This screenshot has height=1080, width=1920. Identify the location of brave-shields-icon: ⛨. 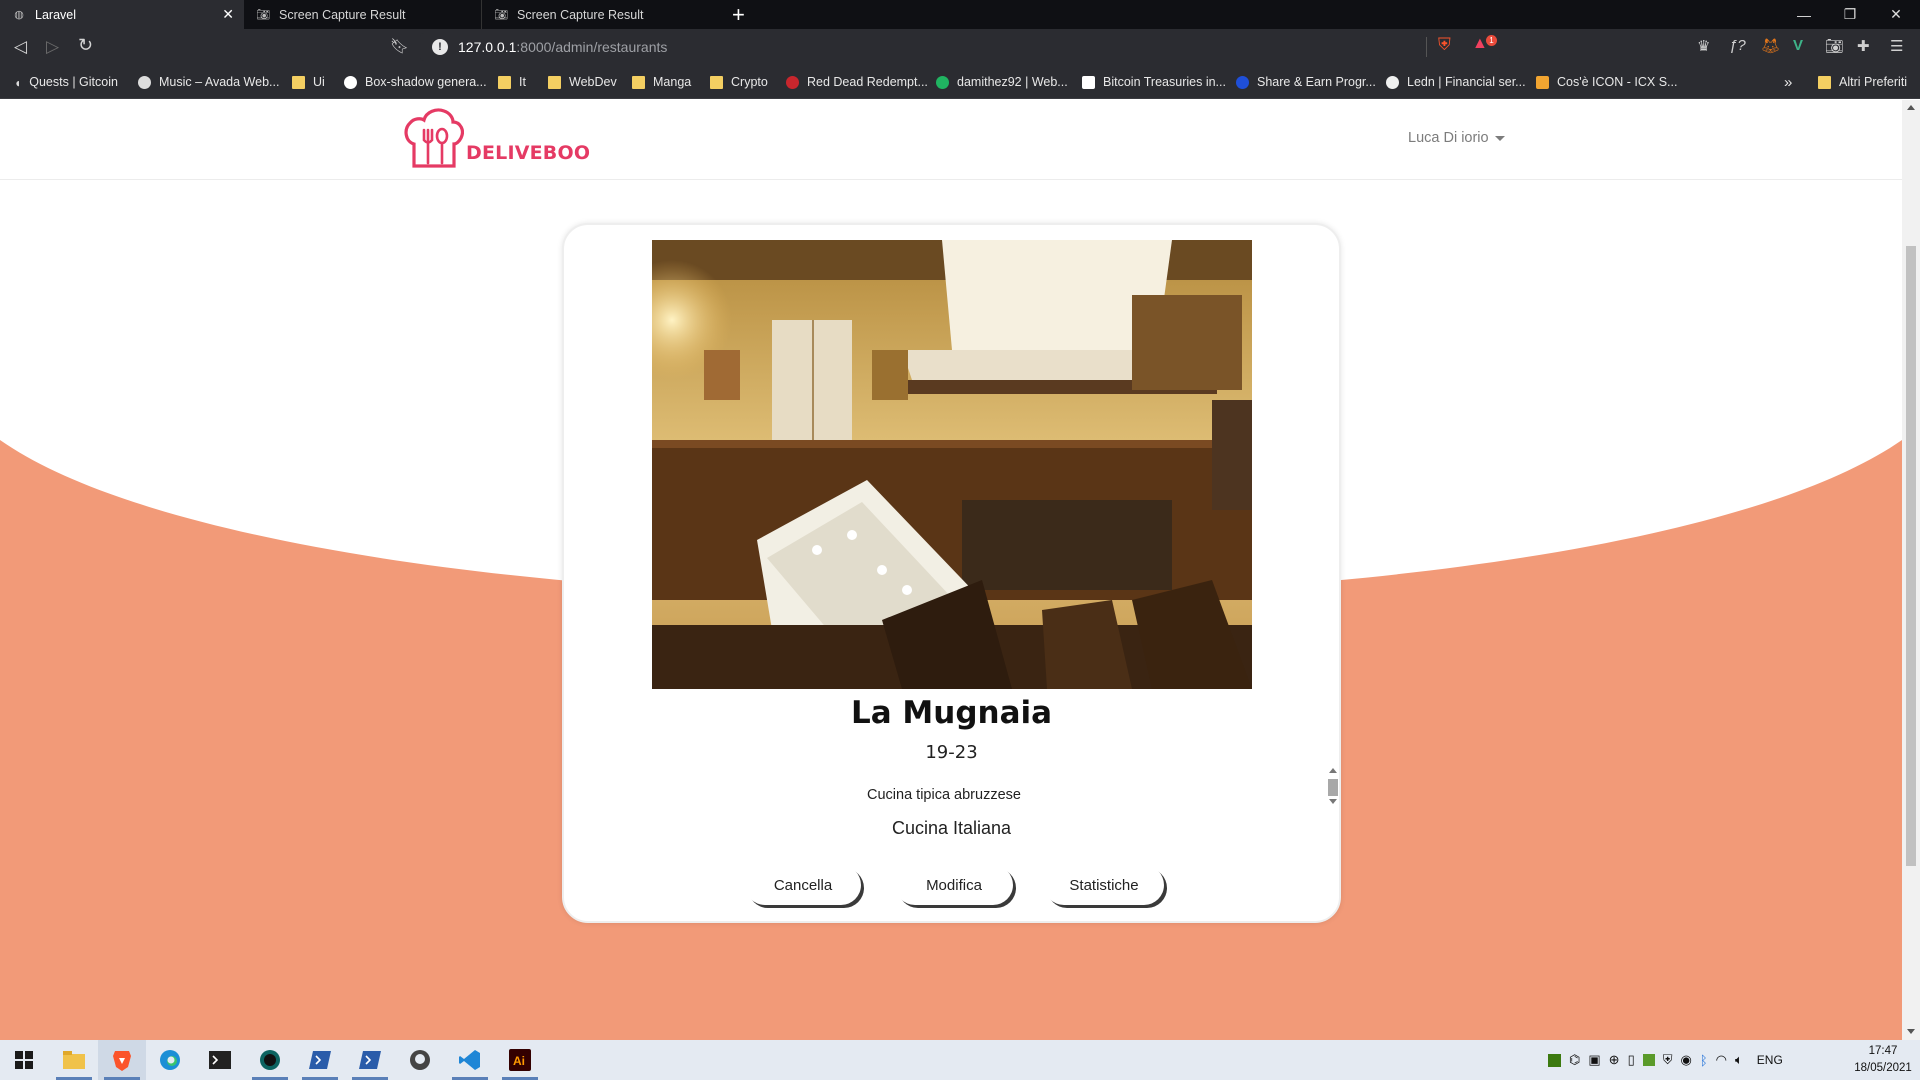
(1444, 45).